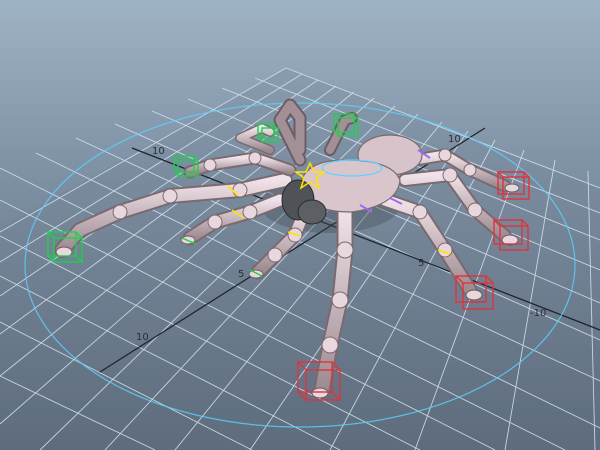 The height and width of the screenshot is (450, 600). Describe the element at coordinates (454, 139) in the screenshot. I see `grid-label-top-axis: 10` at that location.